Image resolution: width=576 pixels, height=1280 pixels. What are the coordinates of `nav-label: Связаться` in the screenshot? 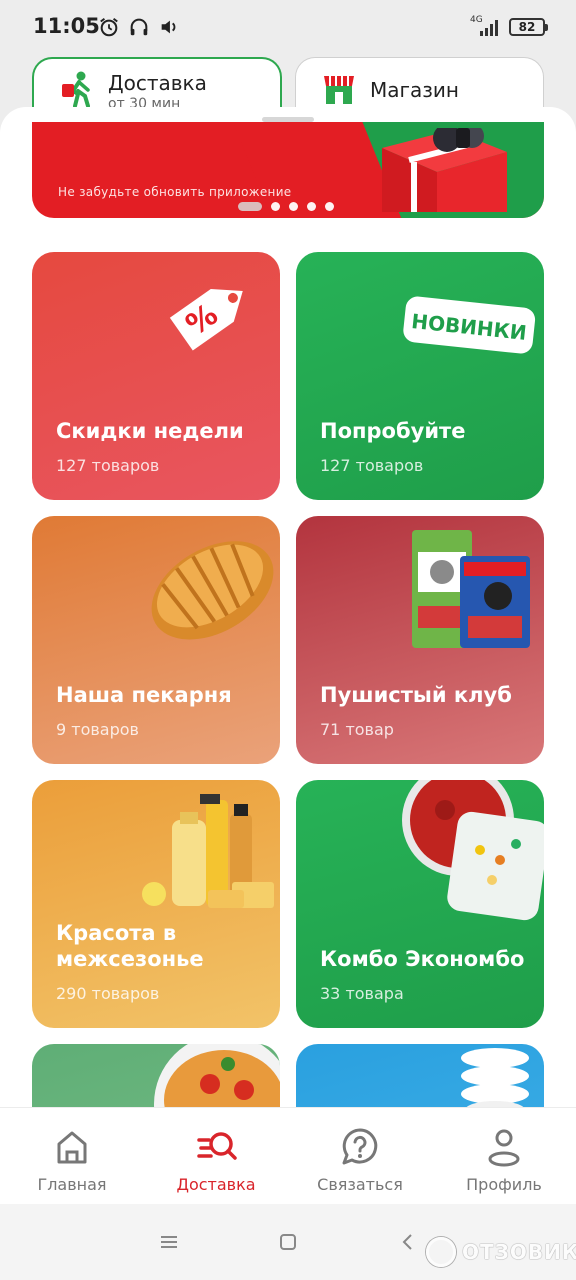 It's located at (360, 1184).